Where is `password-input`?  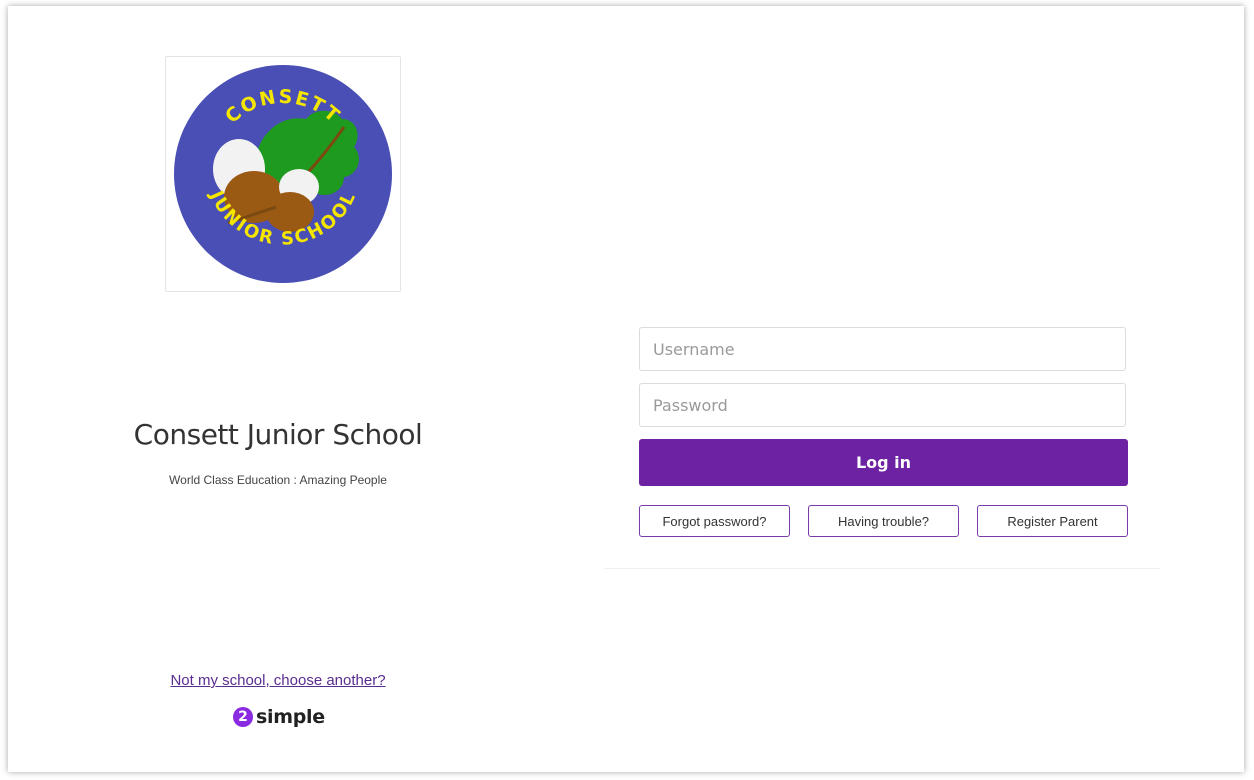
password-input is located at coordinates (882, 405).